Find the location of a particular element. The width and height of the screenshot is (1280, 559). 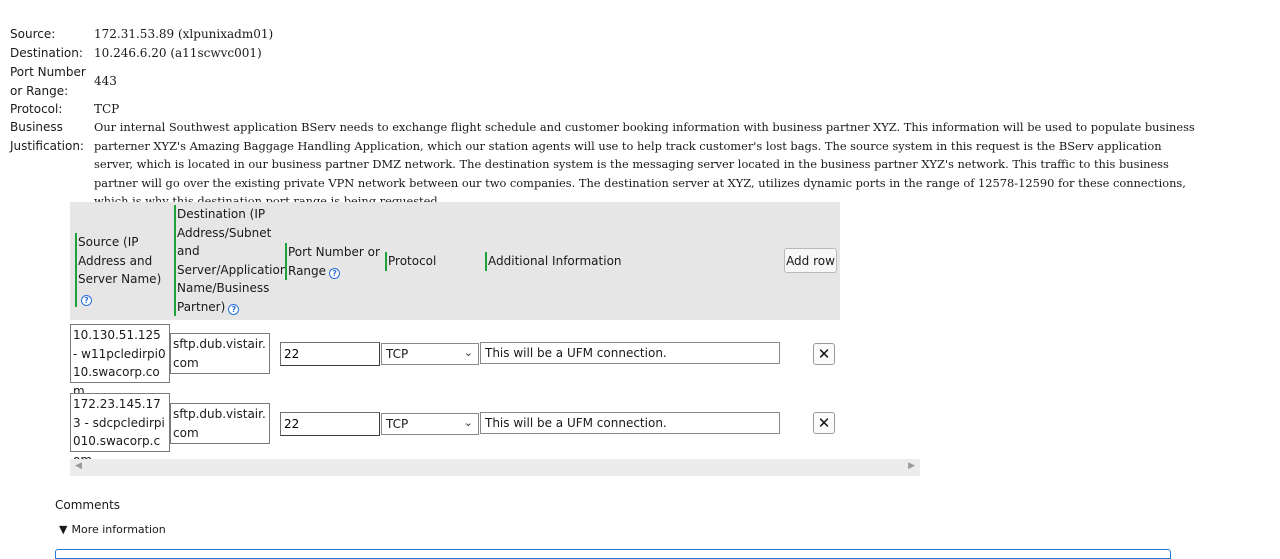

comments-label: Comments is located at coordinates (88, 505).